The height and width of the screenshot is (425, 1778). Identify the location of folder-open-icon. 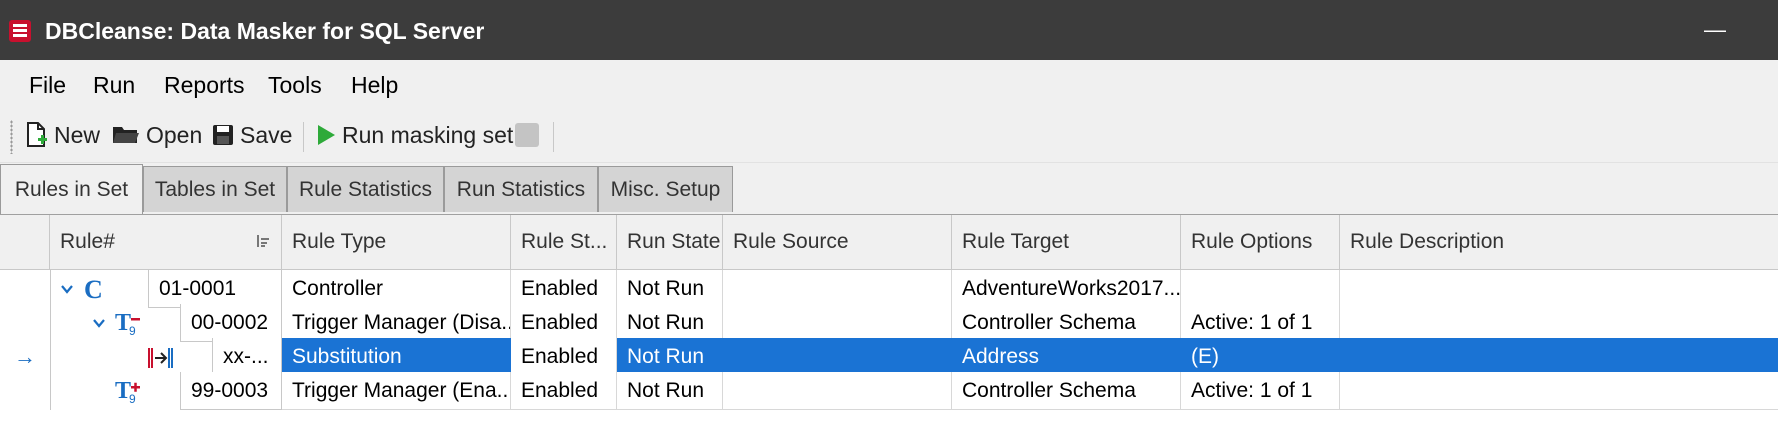
(126, 135).